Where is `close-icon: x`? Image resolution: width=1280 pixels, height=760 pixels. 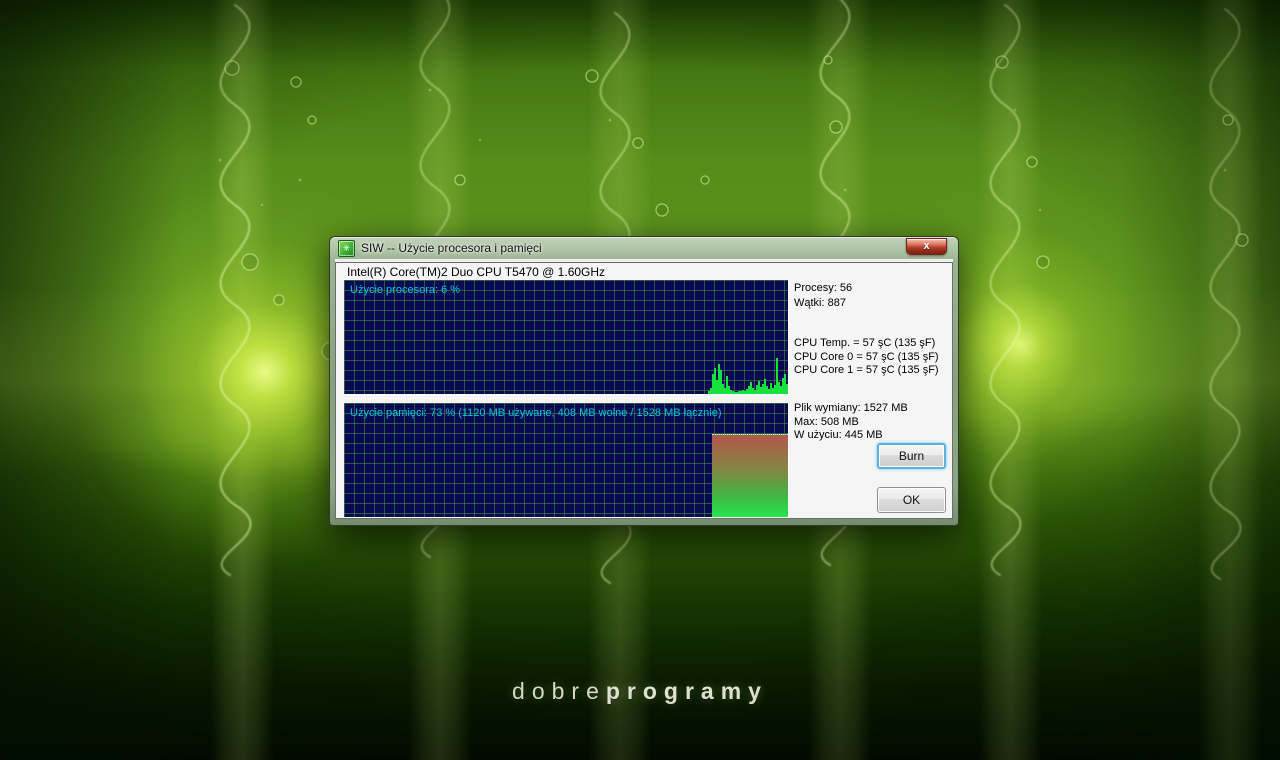
close-icon: x is located at coordinates (926, 246).